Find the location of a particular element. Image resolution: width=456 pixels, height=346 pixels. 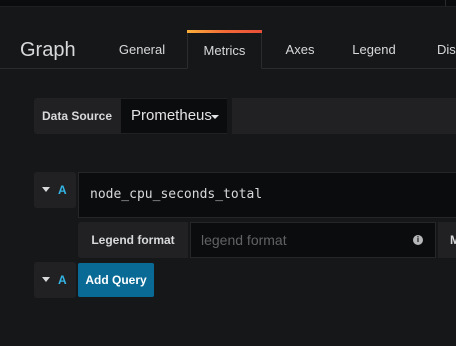

legend-format-label: Legend format is located at coordinates (133, 240).